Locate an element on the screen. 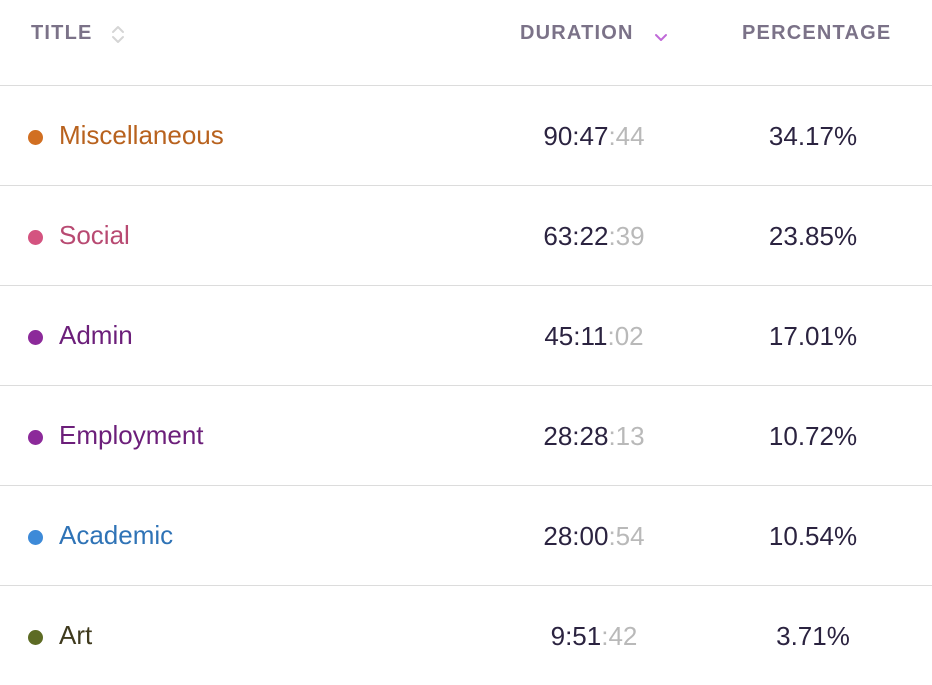 The height and width of the screenshot is (685, 932). duration-seconds: :44 is located at coordinates (626, 136).